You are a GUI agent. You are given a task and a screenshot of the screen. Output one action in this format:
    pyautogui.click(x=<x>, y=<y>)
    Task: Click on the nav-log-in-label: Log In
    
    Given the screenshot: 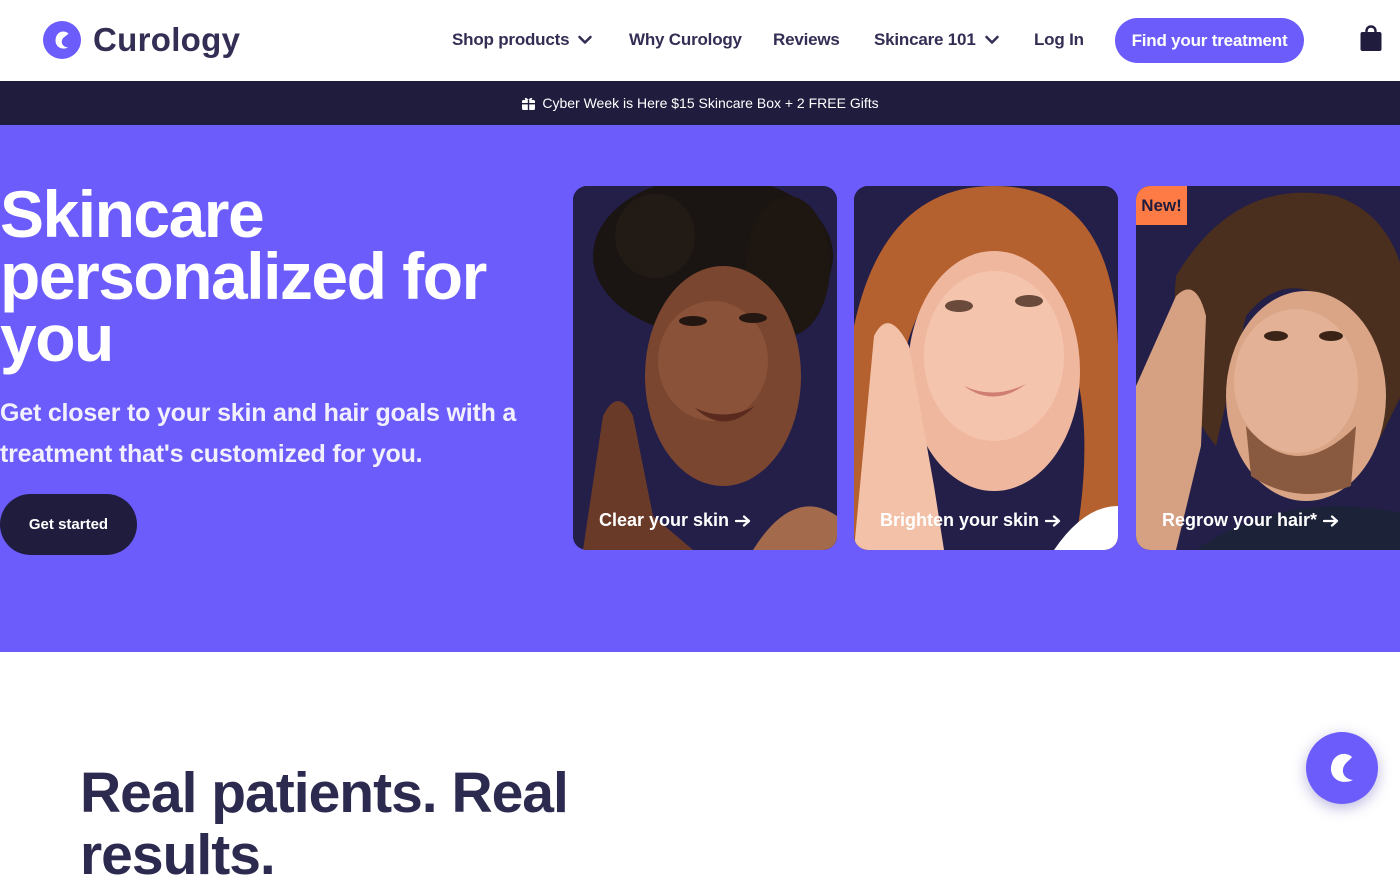 What is the action you would take?
    pyautogui.click(x=1059, y=39)
    